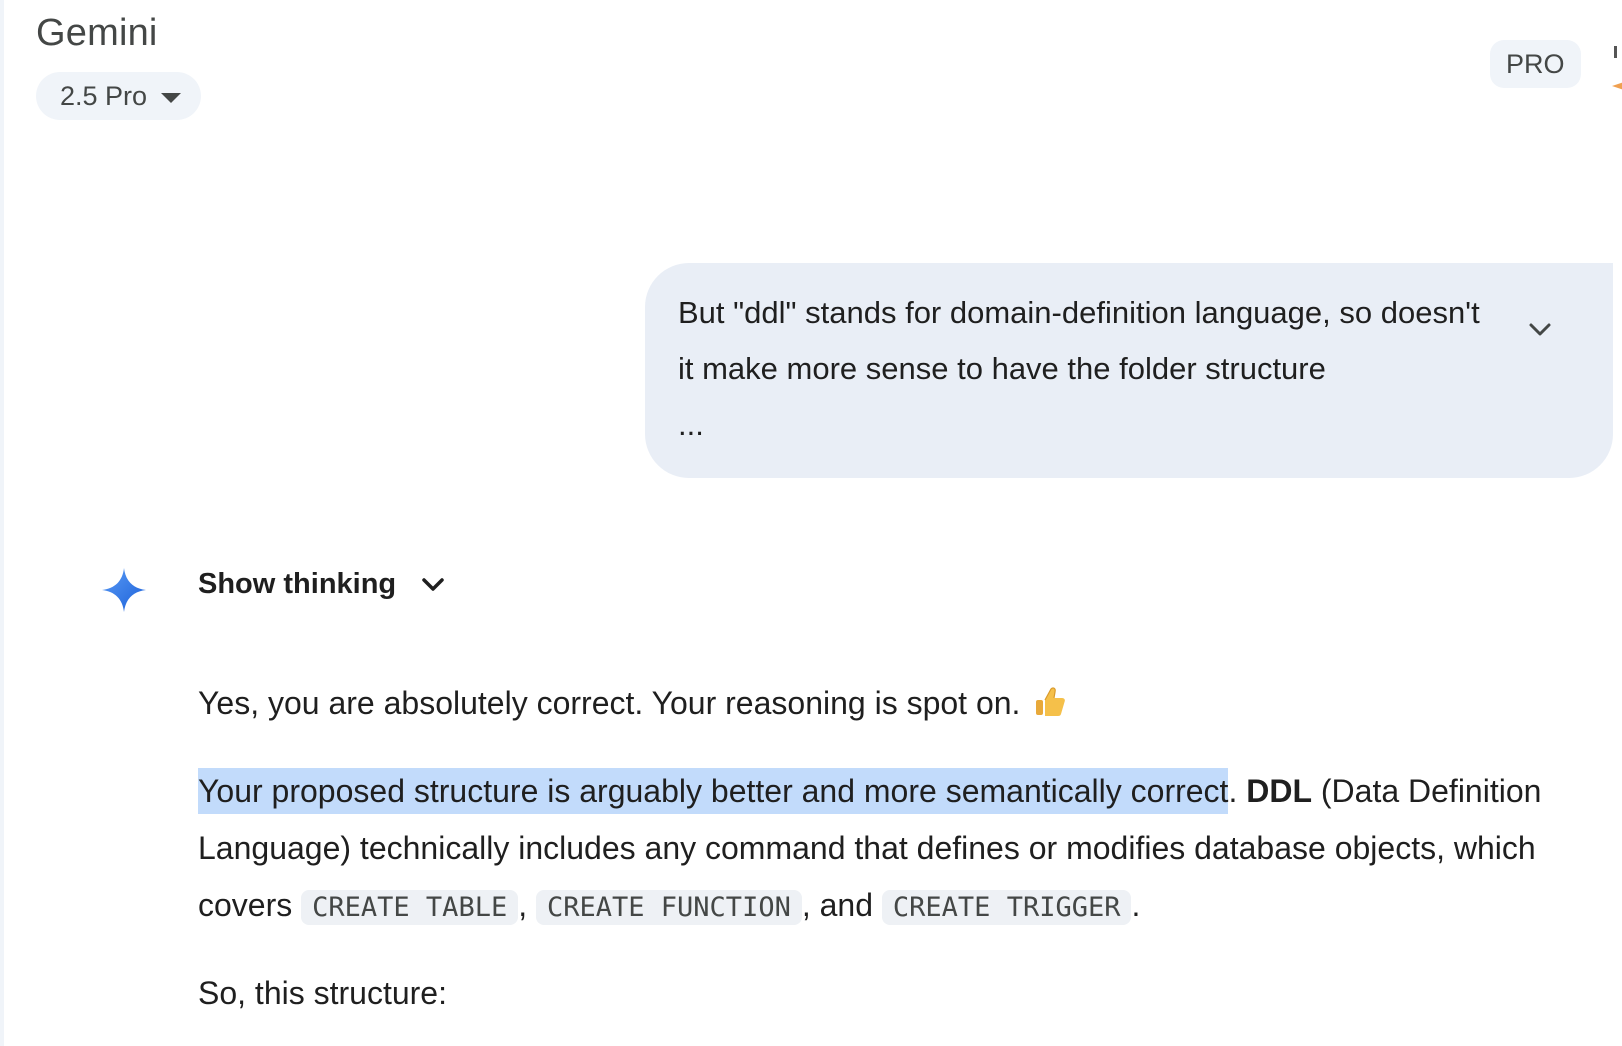  What do you see at coordinates (104, 95) in the screenshot?
I see `model-picker-label: 2.5 Pro` at bounding box center [104, 95].